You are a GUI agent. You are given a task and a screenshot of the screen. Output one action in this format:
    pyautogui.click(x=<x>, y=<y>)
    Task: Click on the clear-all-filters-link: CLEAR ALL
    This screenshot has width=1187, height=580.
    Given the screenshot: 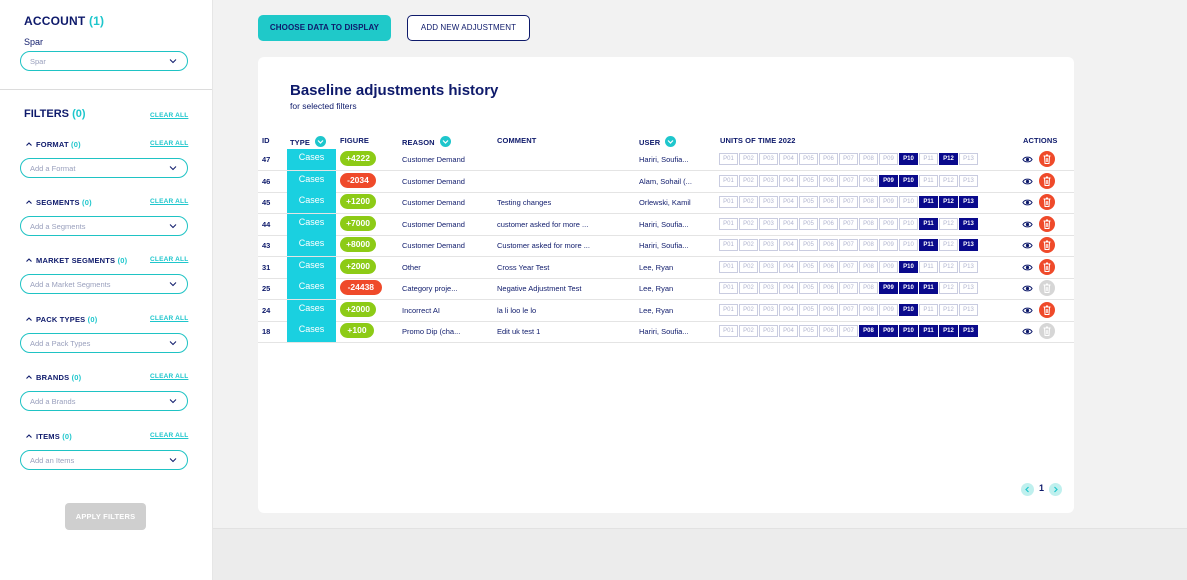 What is the action you would take?
    pyautogui.click(x=169, y=115)
    